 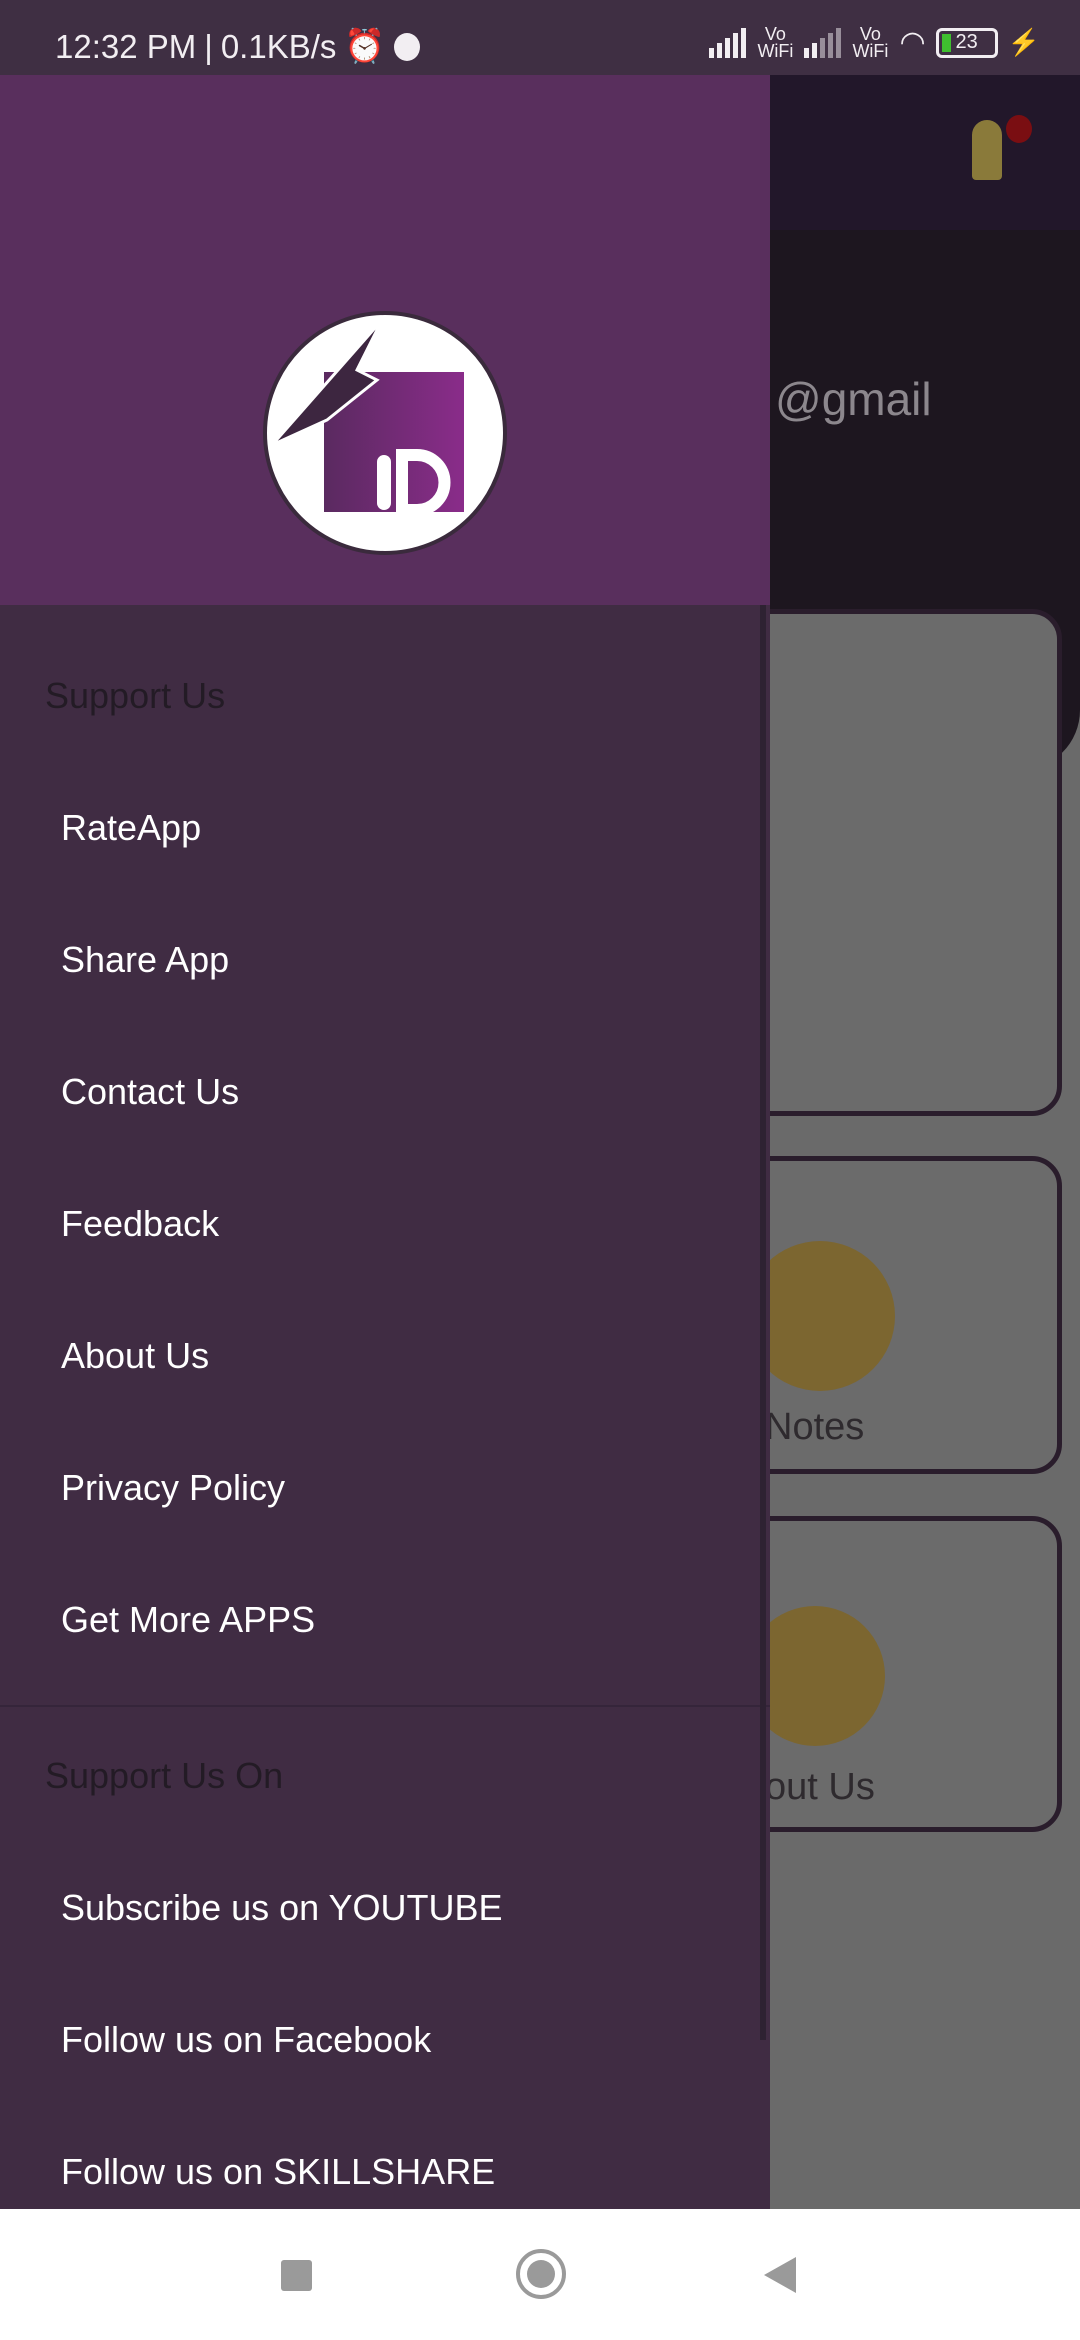 I want to click on card-about-label: out Us, so click(x=820, y=1787).